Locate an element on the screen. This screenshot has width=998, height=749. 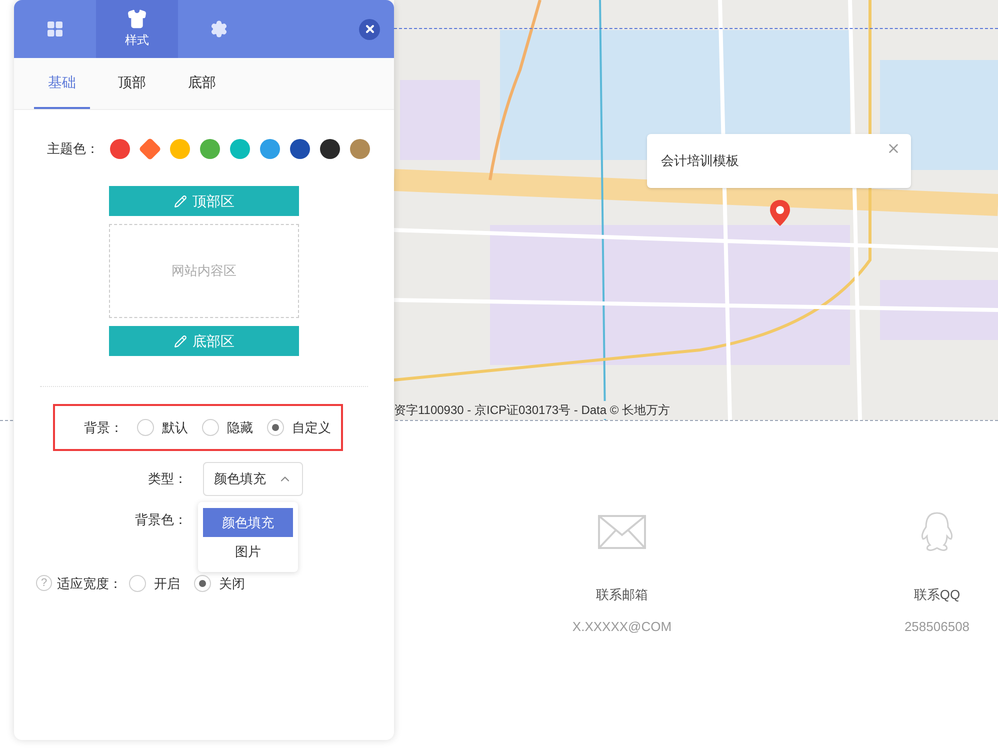
subtab: 底部 is located at coordinates (202, 83).